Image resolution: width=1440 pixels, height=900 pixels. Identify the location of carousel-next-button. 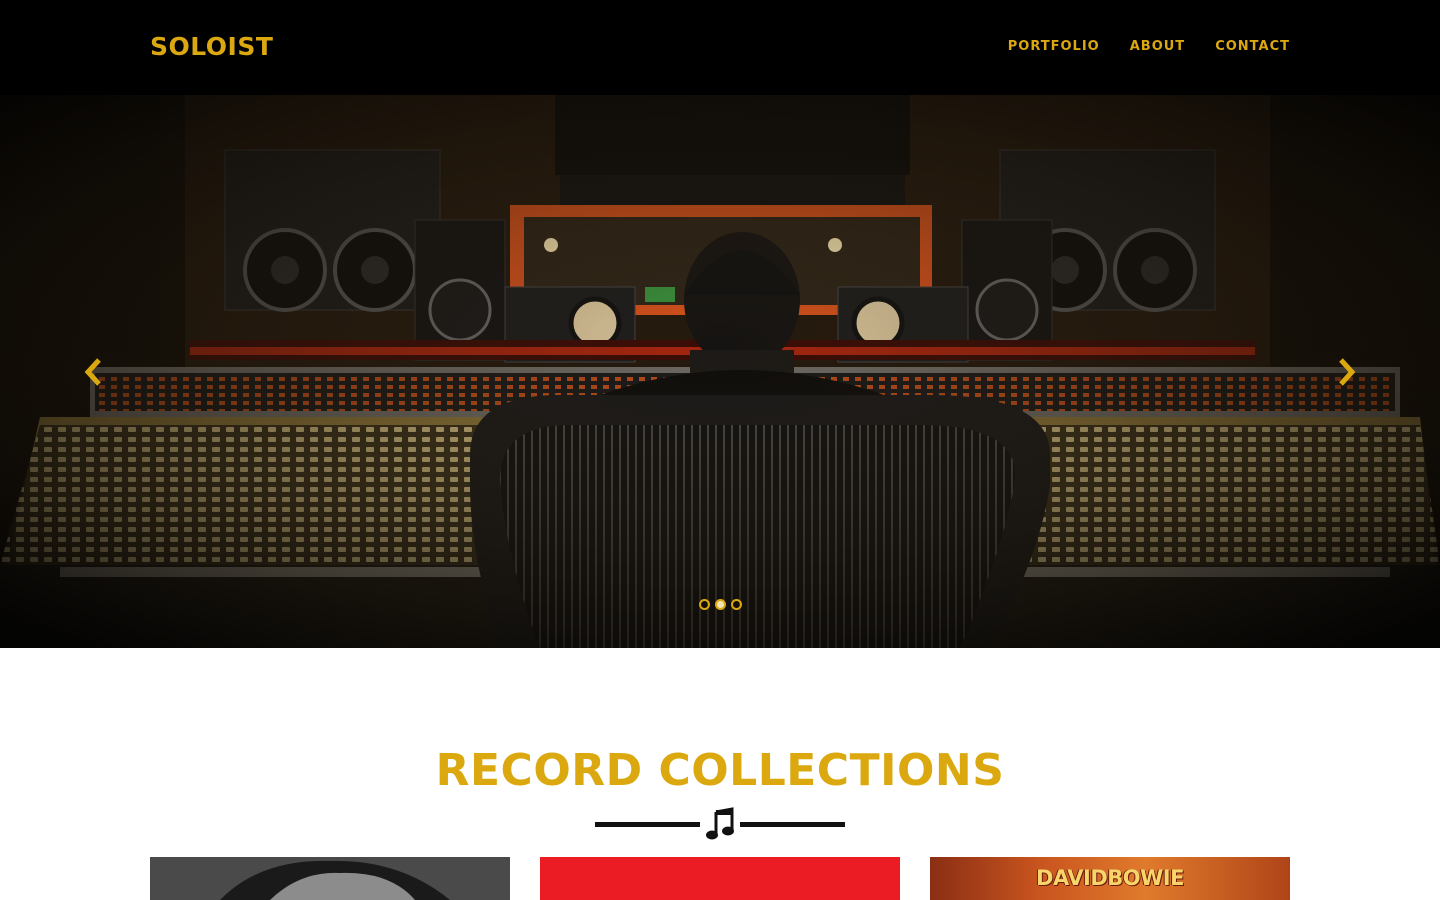
(1347, 372).